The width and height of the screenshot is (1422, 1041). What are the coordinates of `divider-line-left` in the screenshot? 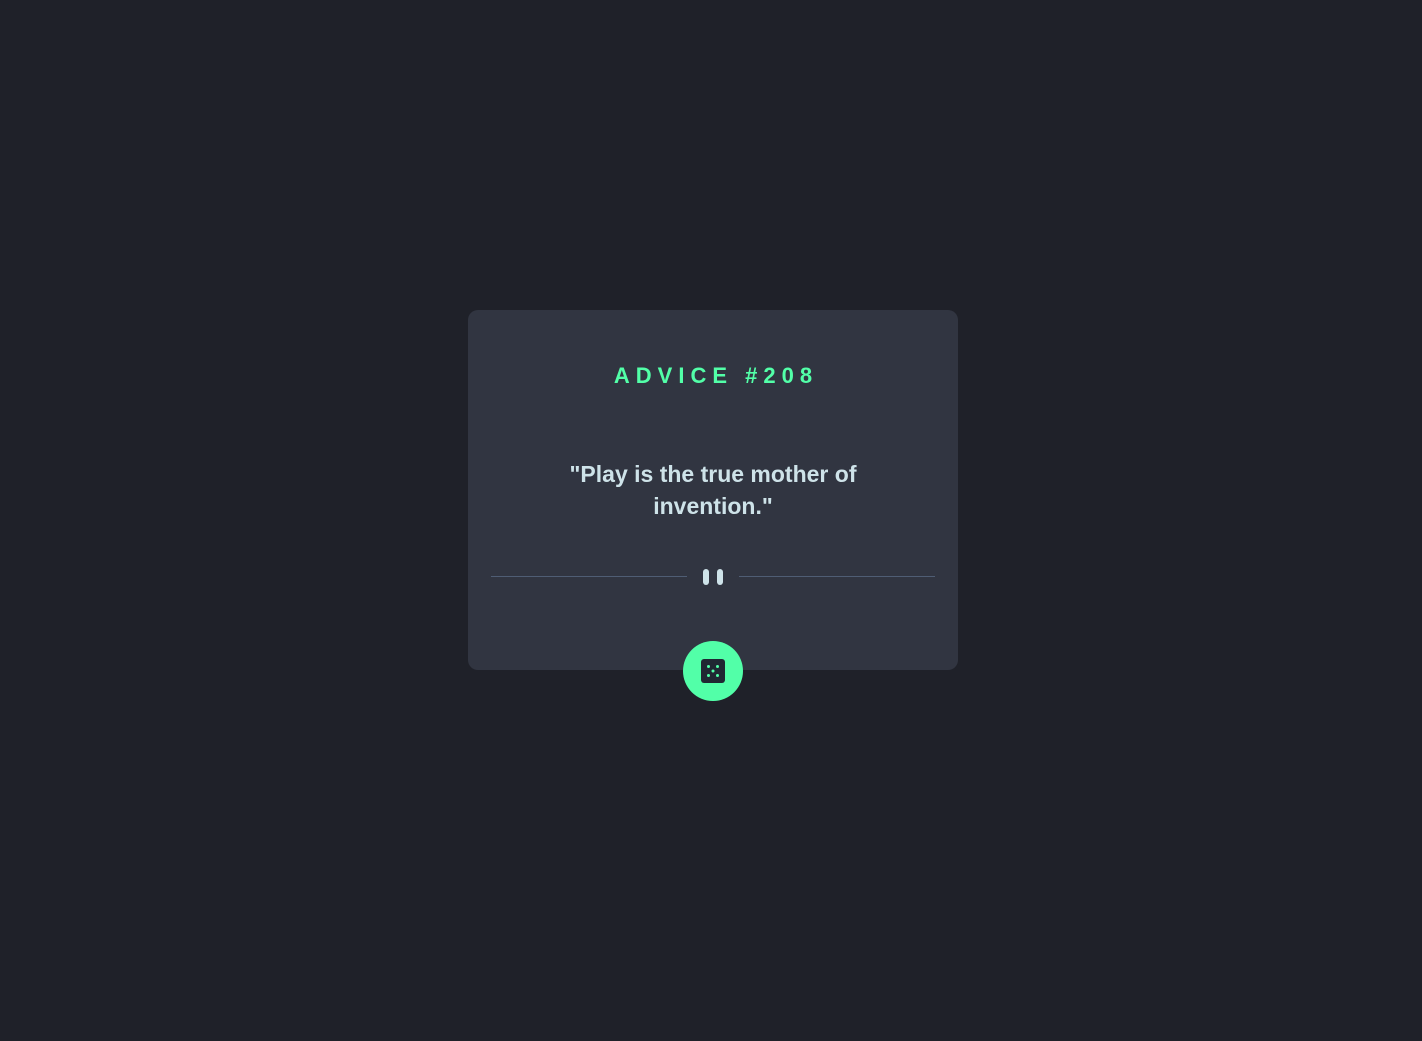 It's located at (589, 576).